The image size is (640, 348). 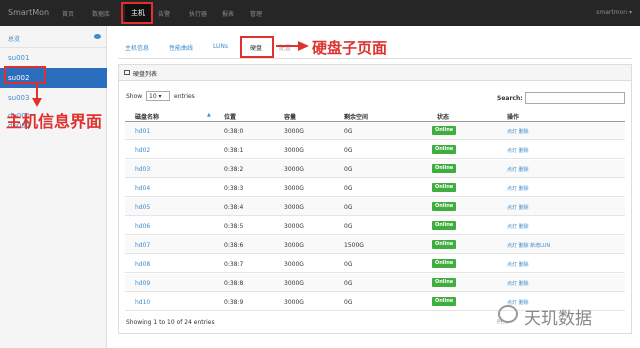 I want to click on search-label: Search:, so click(x=510, y=98).